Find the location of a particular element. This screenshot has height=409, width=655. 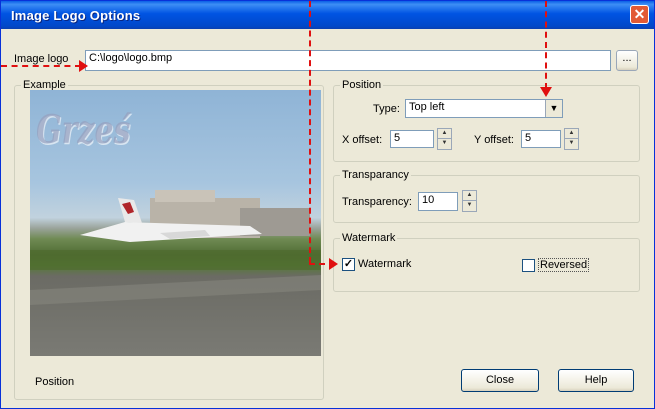

watermark-checkbox: ✓ is located at coordinates (348, 264).